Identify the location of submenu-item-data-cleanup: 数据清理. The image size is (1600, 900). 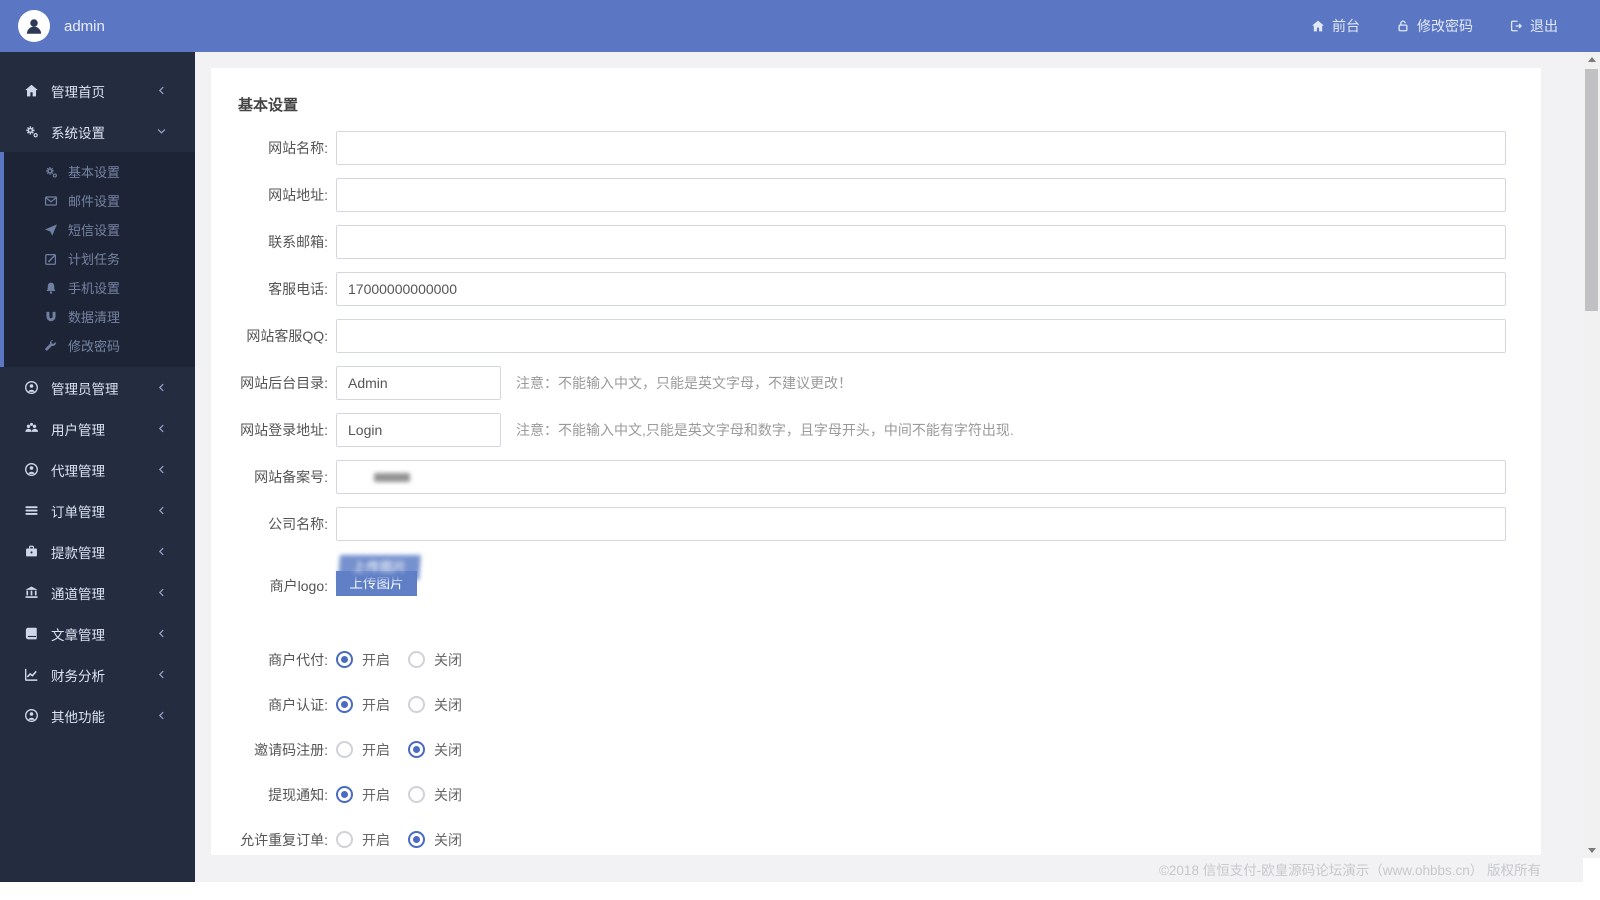
(99, 316).